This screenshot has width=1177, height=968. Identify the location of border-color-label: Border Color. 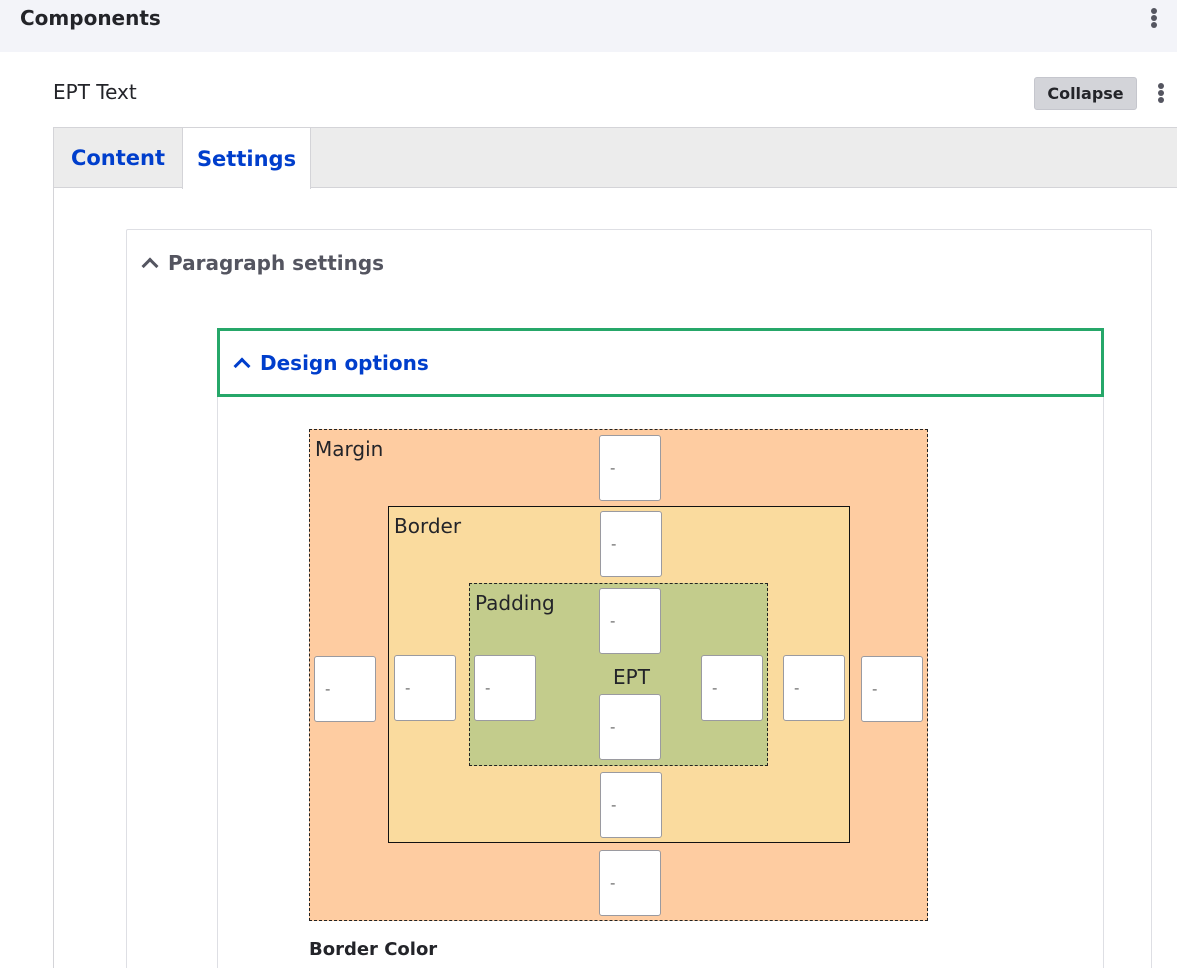
(373, 949).